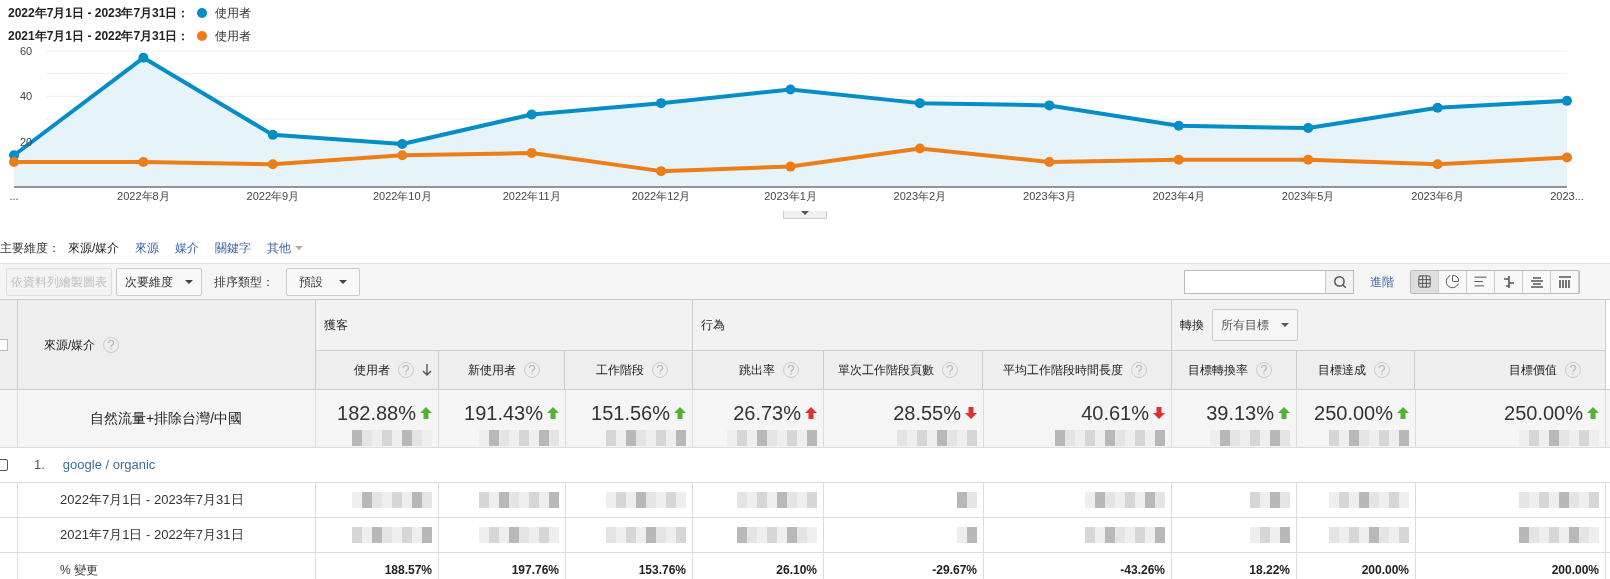 The image size is (1610, 579). What do you see at coordinates (630, 413) in the screenshot?
I see `summary-value: 151.56%` at bounding box center [630, 413].